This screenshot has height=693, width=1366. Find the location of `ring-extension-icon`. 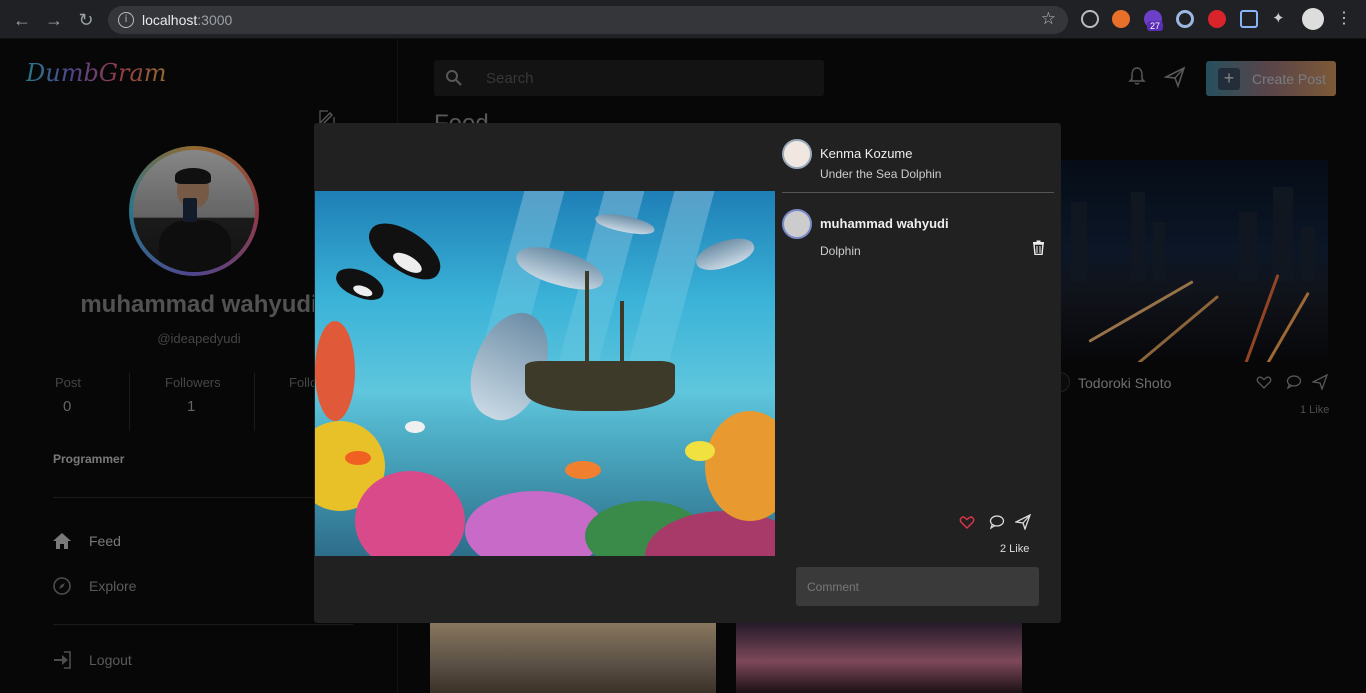

ring-extension-icon is located at coordinates (1185, 19).